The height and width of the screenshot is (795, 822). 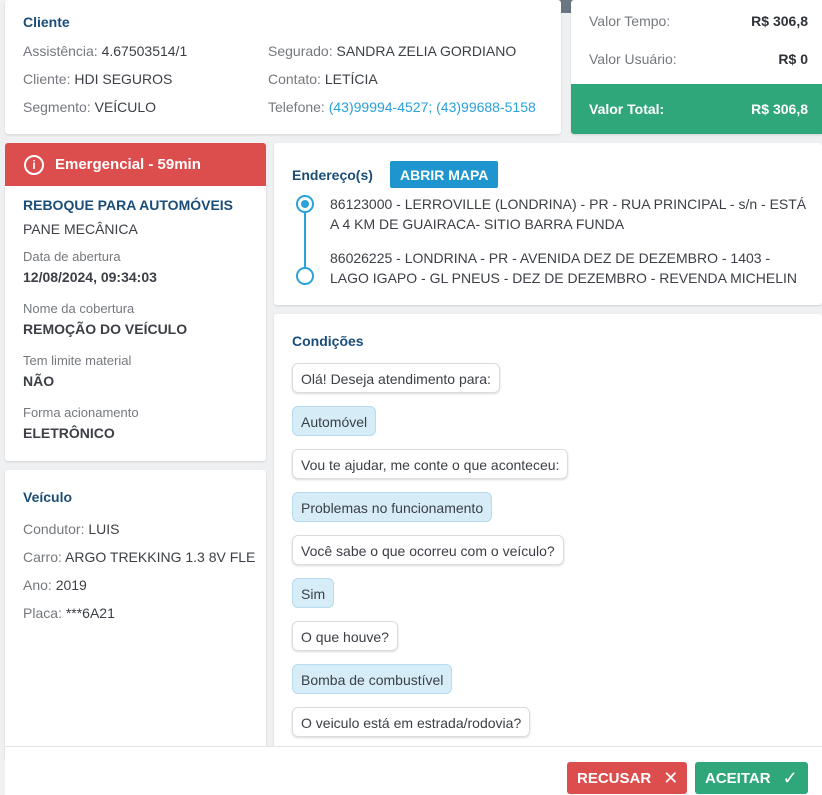 I want to click on chat-question-bubble: O que houve?, so click(x=345, y=636).